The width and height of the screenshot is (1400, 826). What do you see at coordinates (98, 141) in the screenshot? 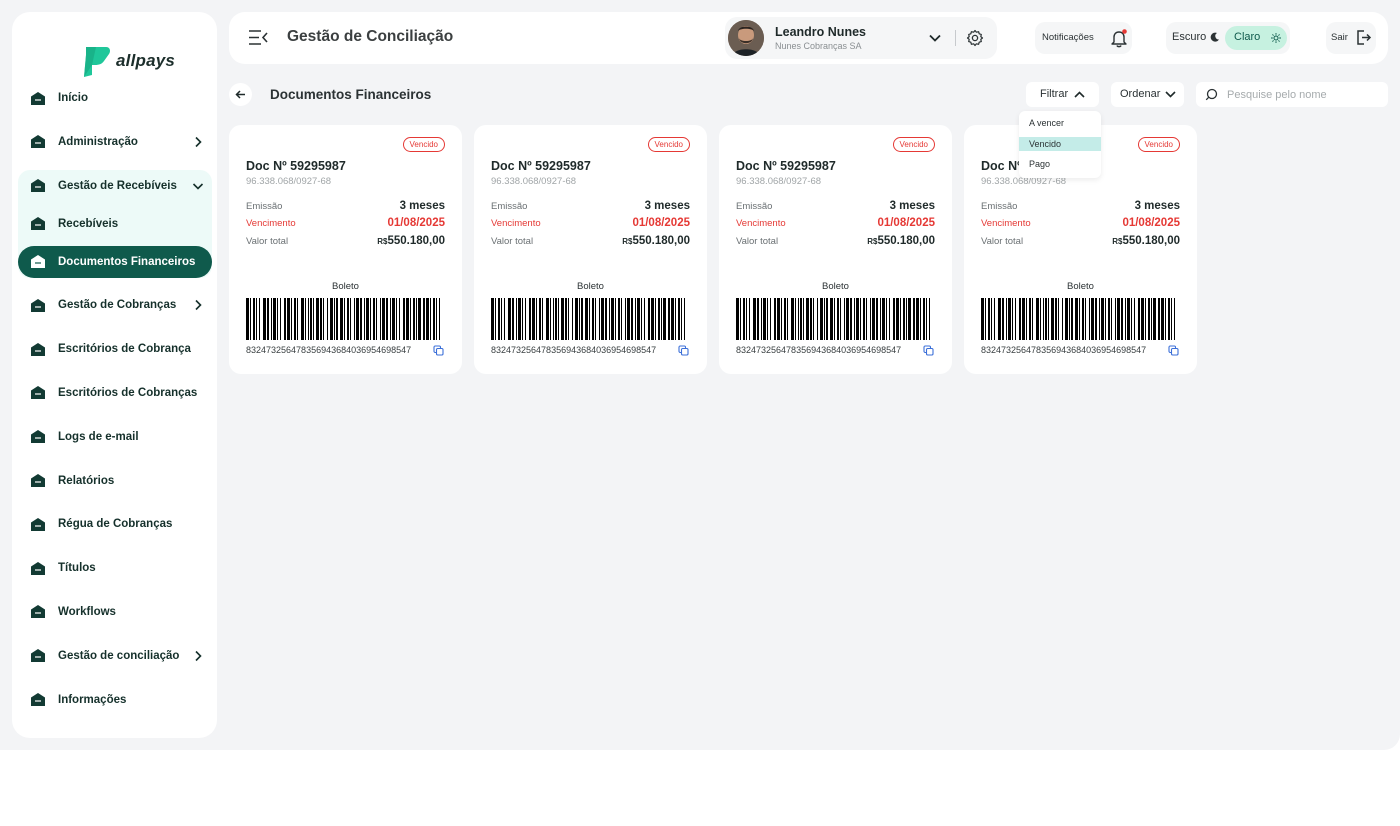
I see `sidebar-item-label: Administração` at bounding box center [98, 141].